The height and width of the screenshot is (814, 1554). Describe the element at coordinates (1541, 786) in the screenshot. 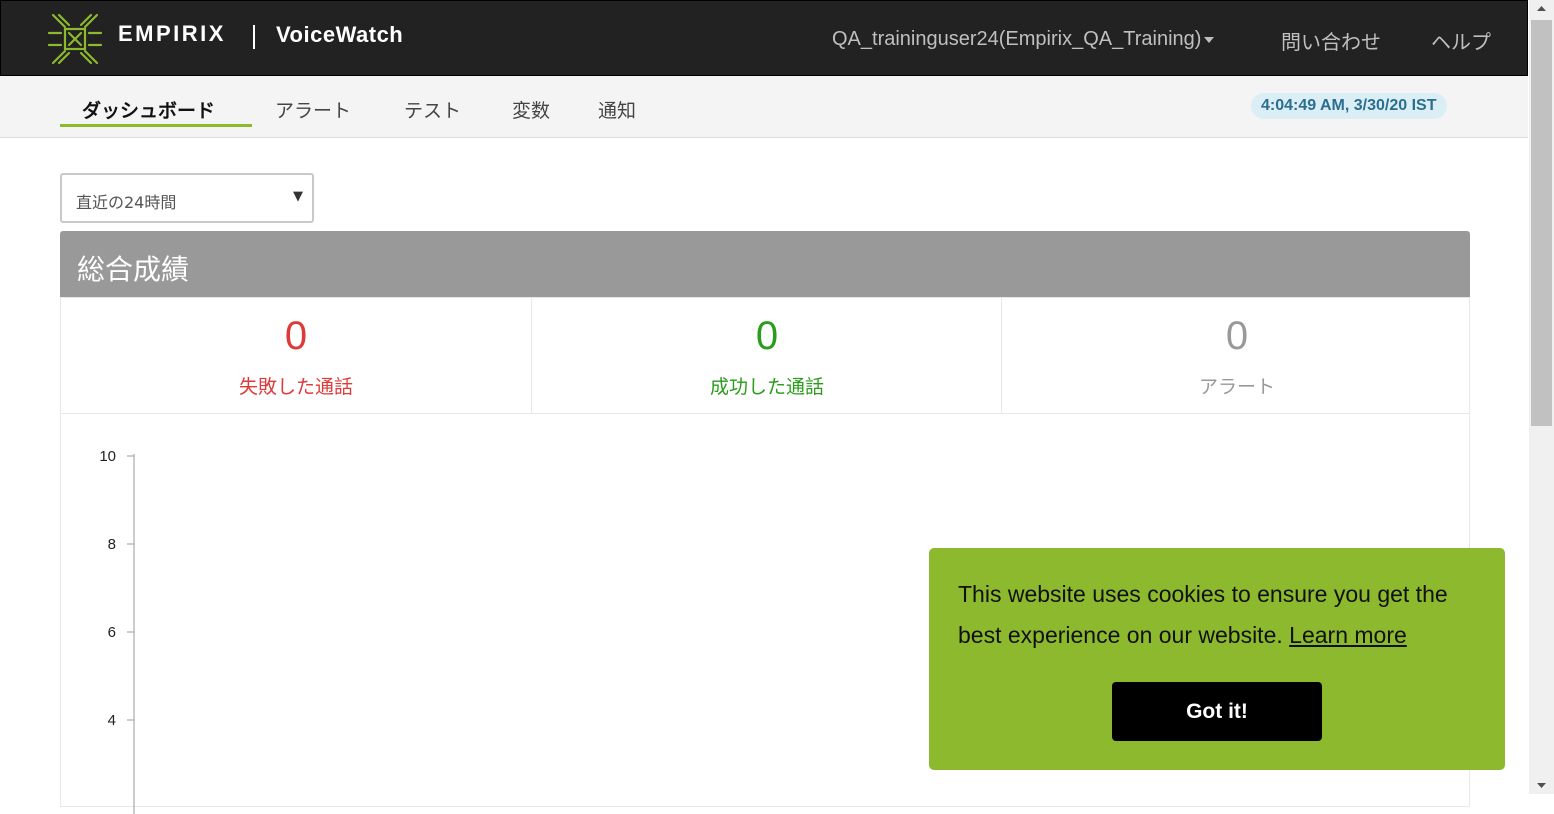

I see `scroll-down-arrow-icon` at that location.